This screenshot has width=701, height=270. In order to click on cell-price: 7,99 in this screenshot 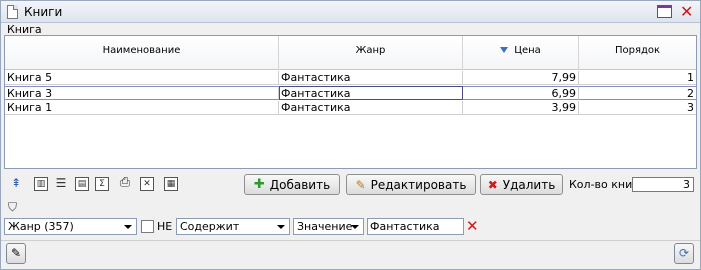, I will do `click(521, 78)`.